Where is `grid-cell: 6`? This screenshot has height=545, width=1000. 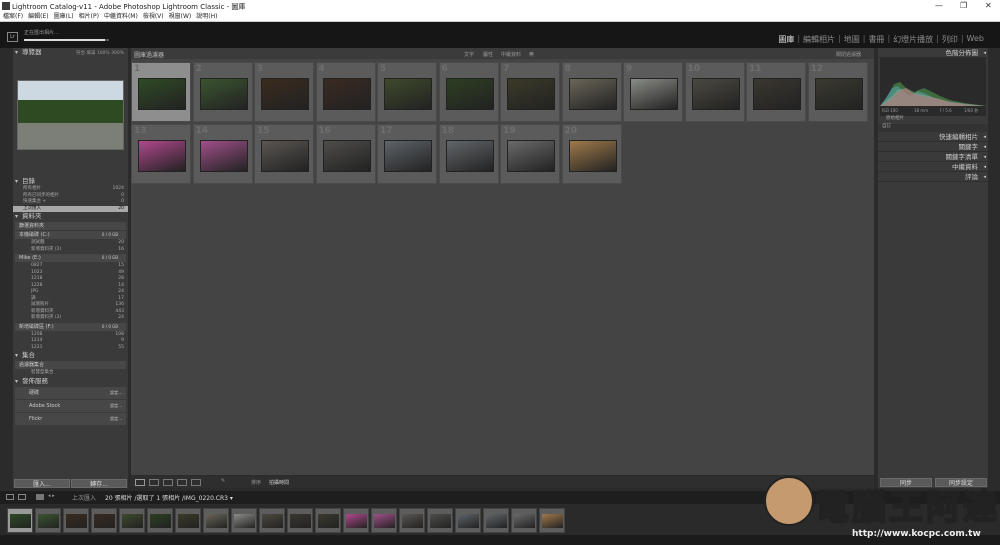
grid-cell: 6 is located at coordinates (468, 92).